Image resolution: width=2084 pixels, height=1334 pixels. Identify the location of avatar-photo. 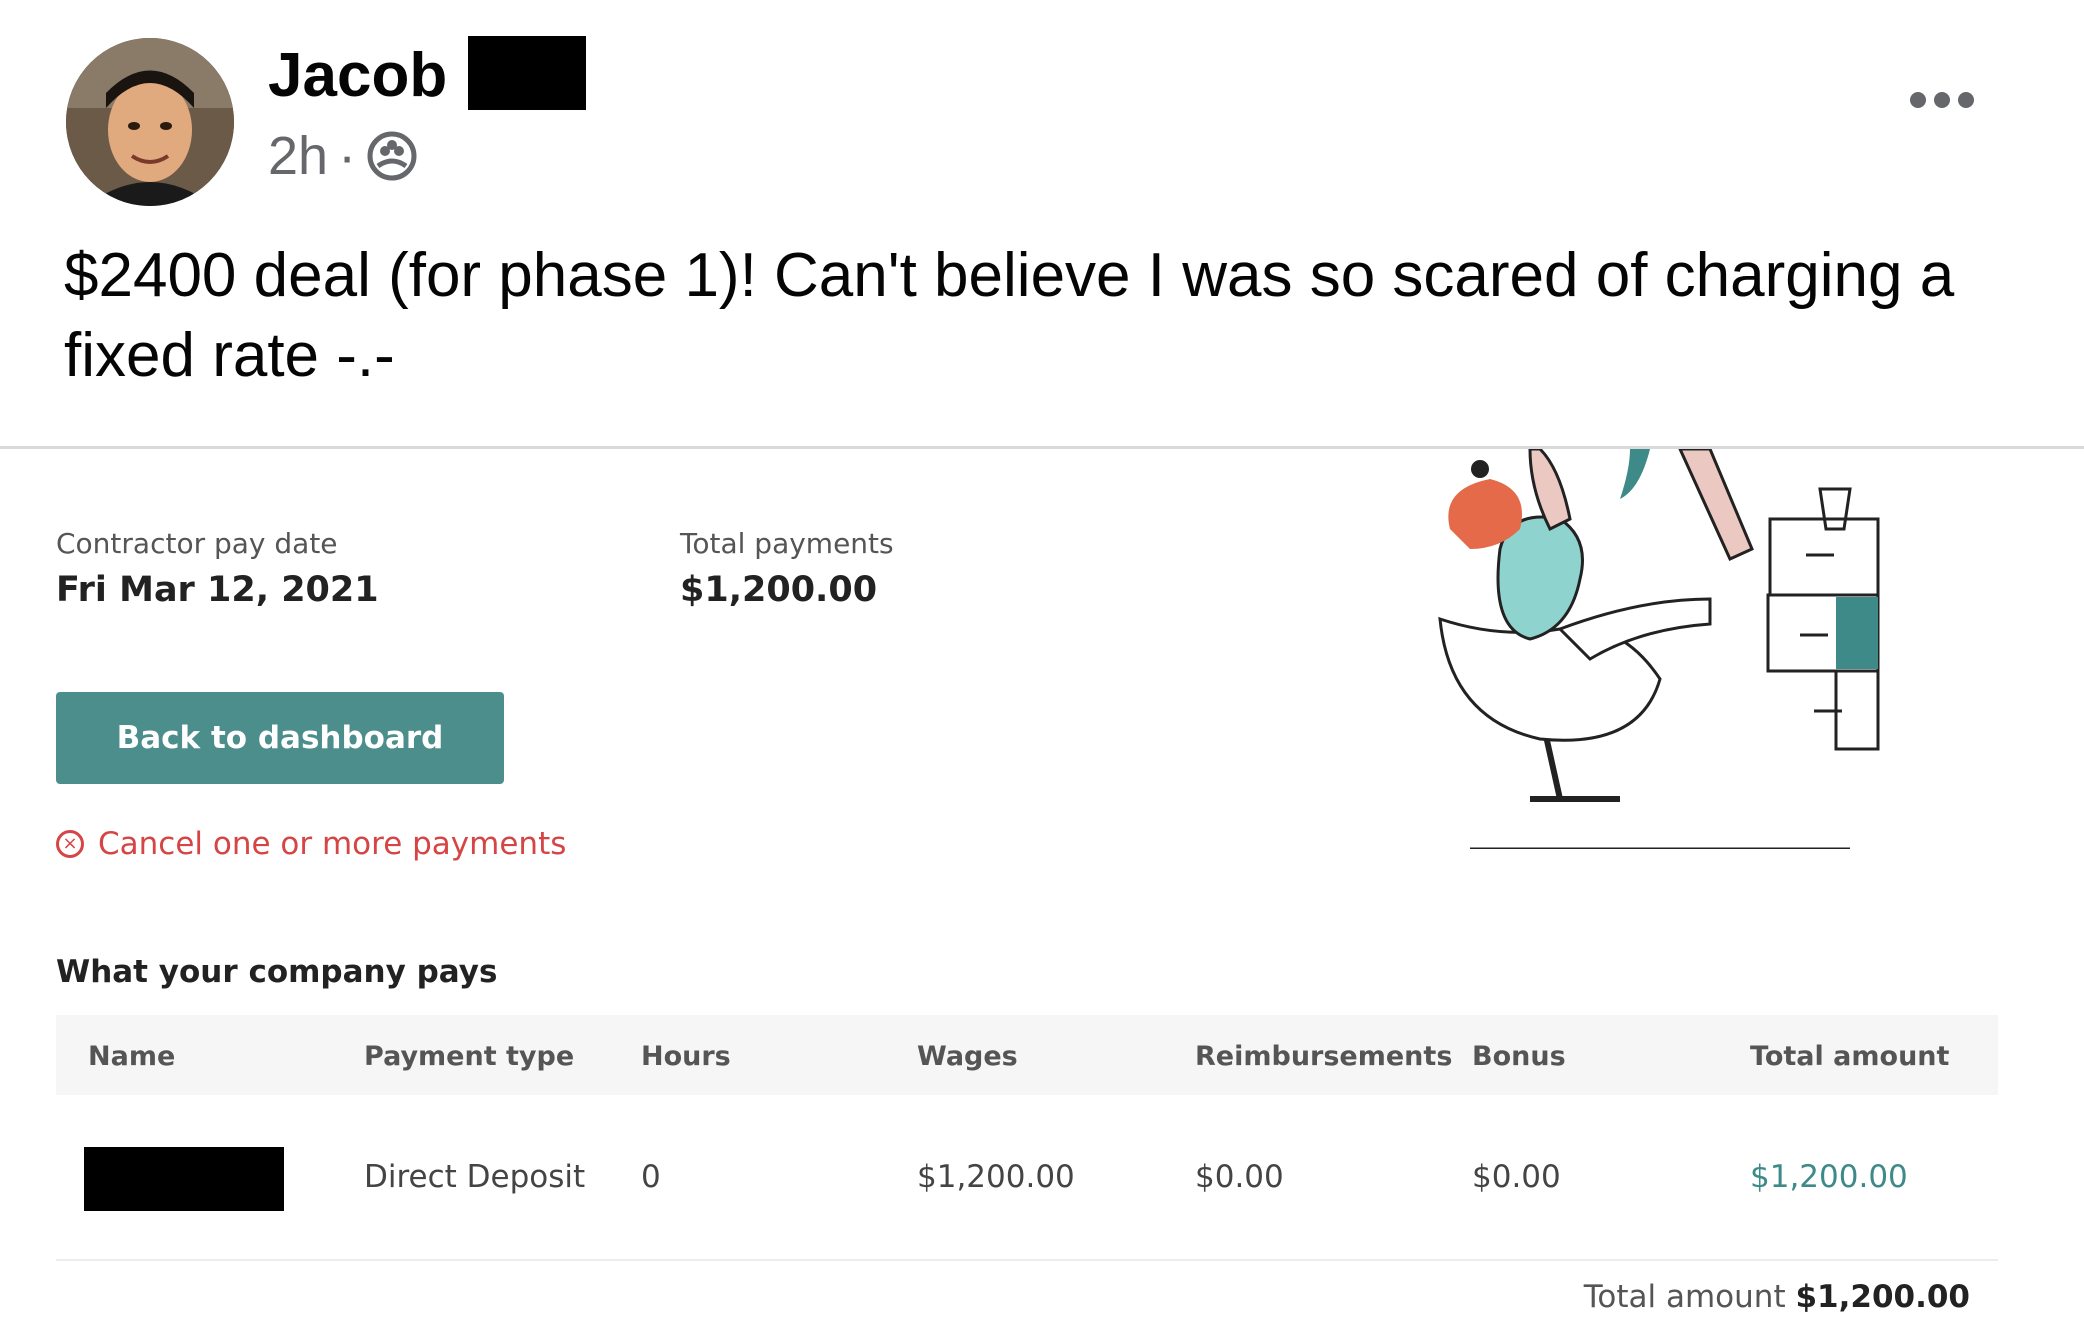
(150, 122).